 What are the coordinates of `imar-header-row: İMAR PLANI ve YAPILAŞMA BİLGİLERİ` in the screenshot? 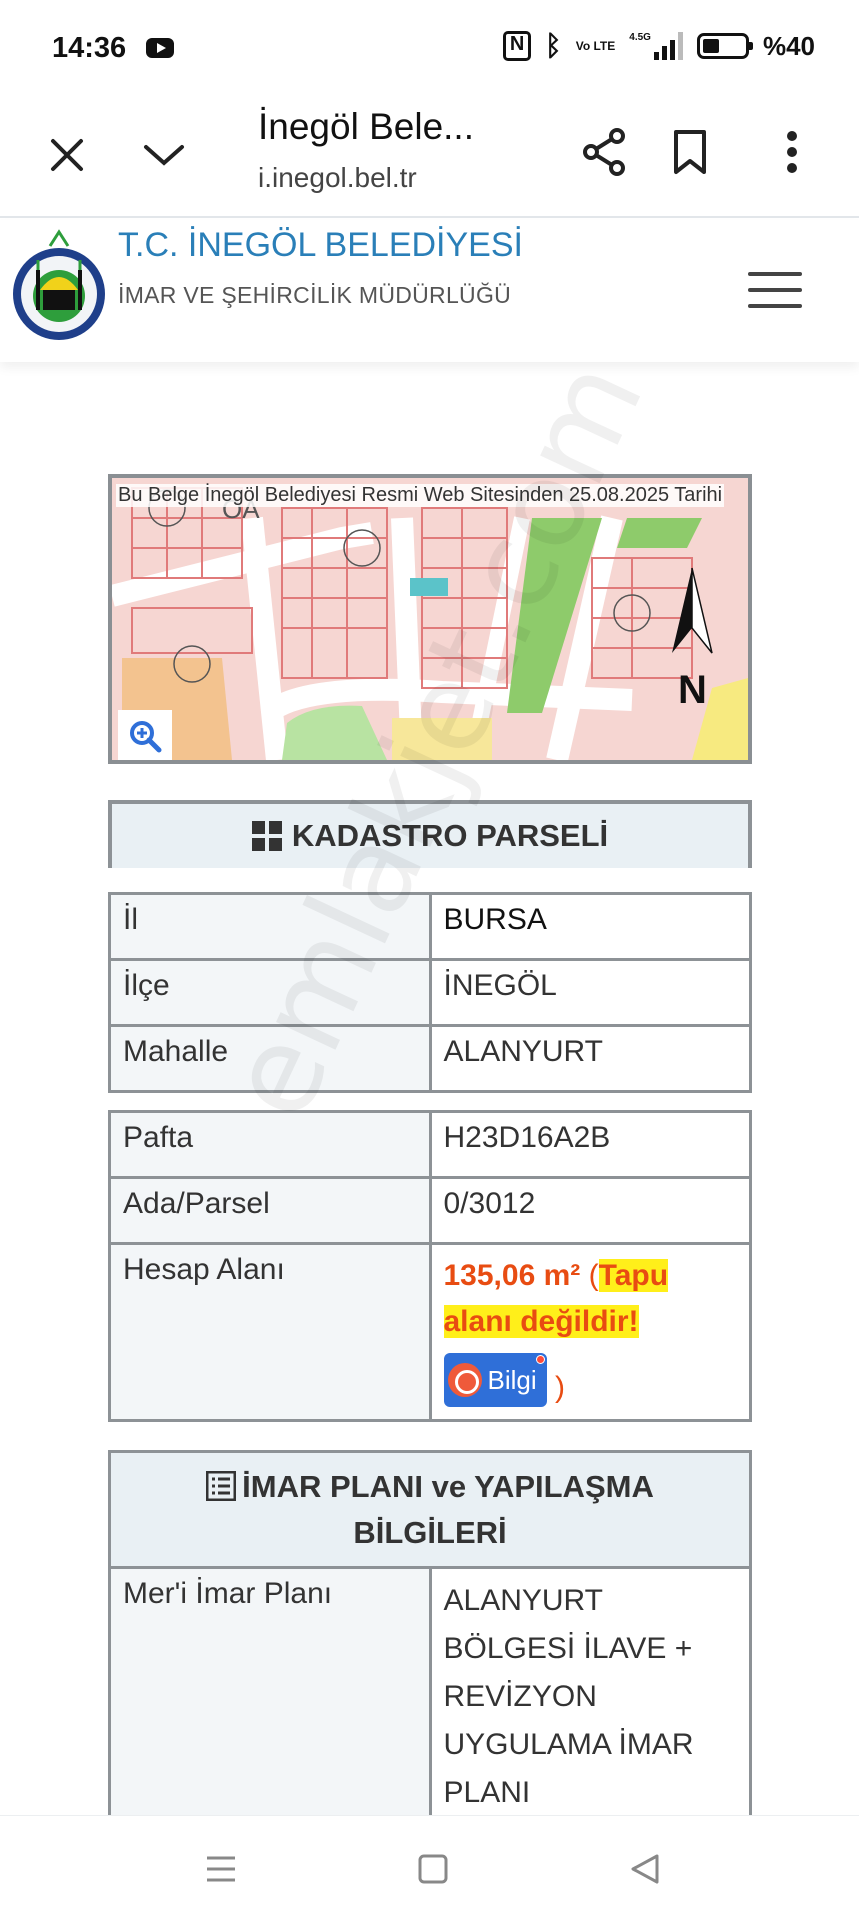 It's located at (430, 1509).